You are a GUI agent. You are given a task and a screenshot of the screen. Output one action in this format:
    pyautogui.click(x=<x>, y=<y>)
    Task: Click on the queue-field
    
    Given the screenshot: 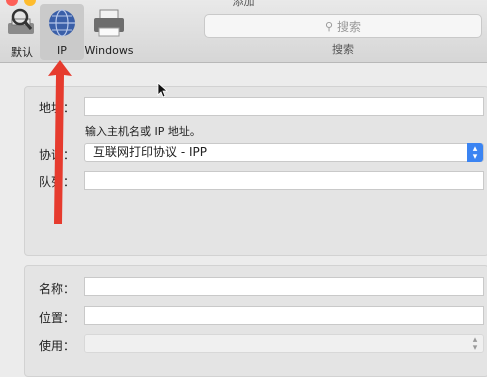 What is the action you would take?
    pyautogui.click(x=284, y=180)
    